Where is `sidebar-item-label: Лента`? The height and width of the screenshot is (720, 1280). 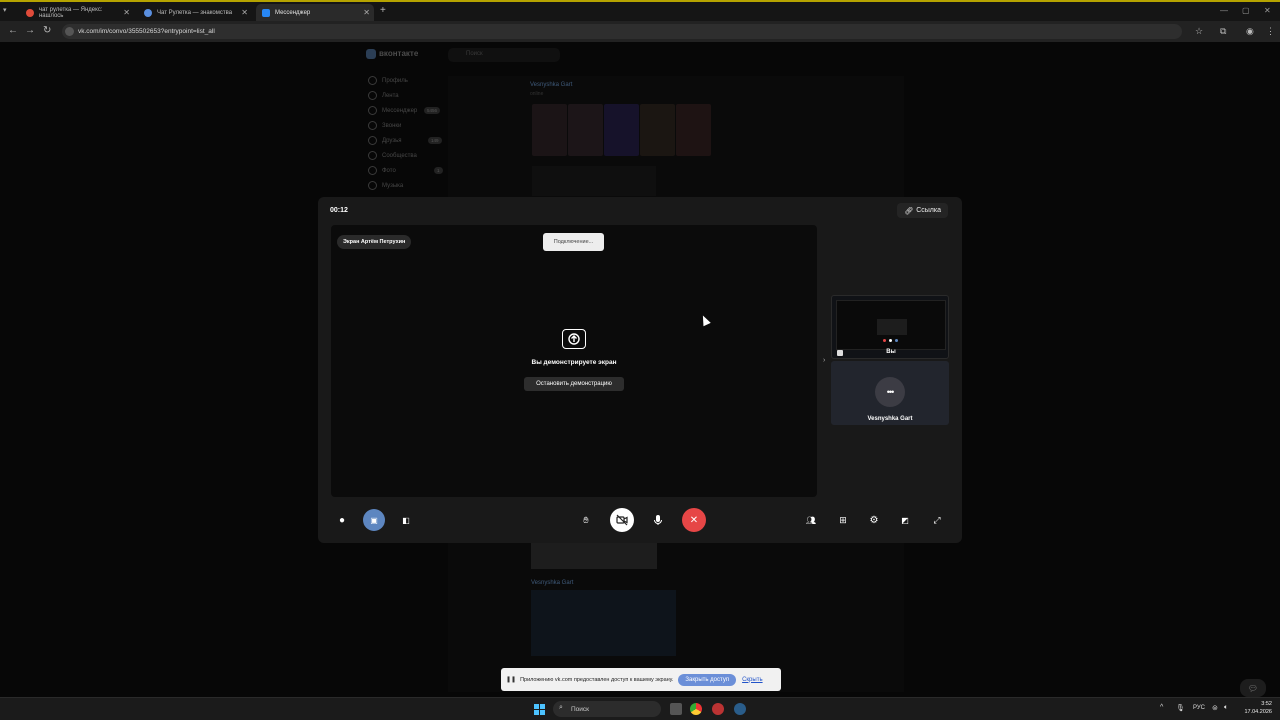 sidebar-item-label: Лента is located at coordinates (390, 96).